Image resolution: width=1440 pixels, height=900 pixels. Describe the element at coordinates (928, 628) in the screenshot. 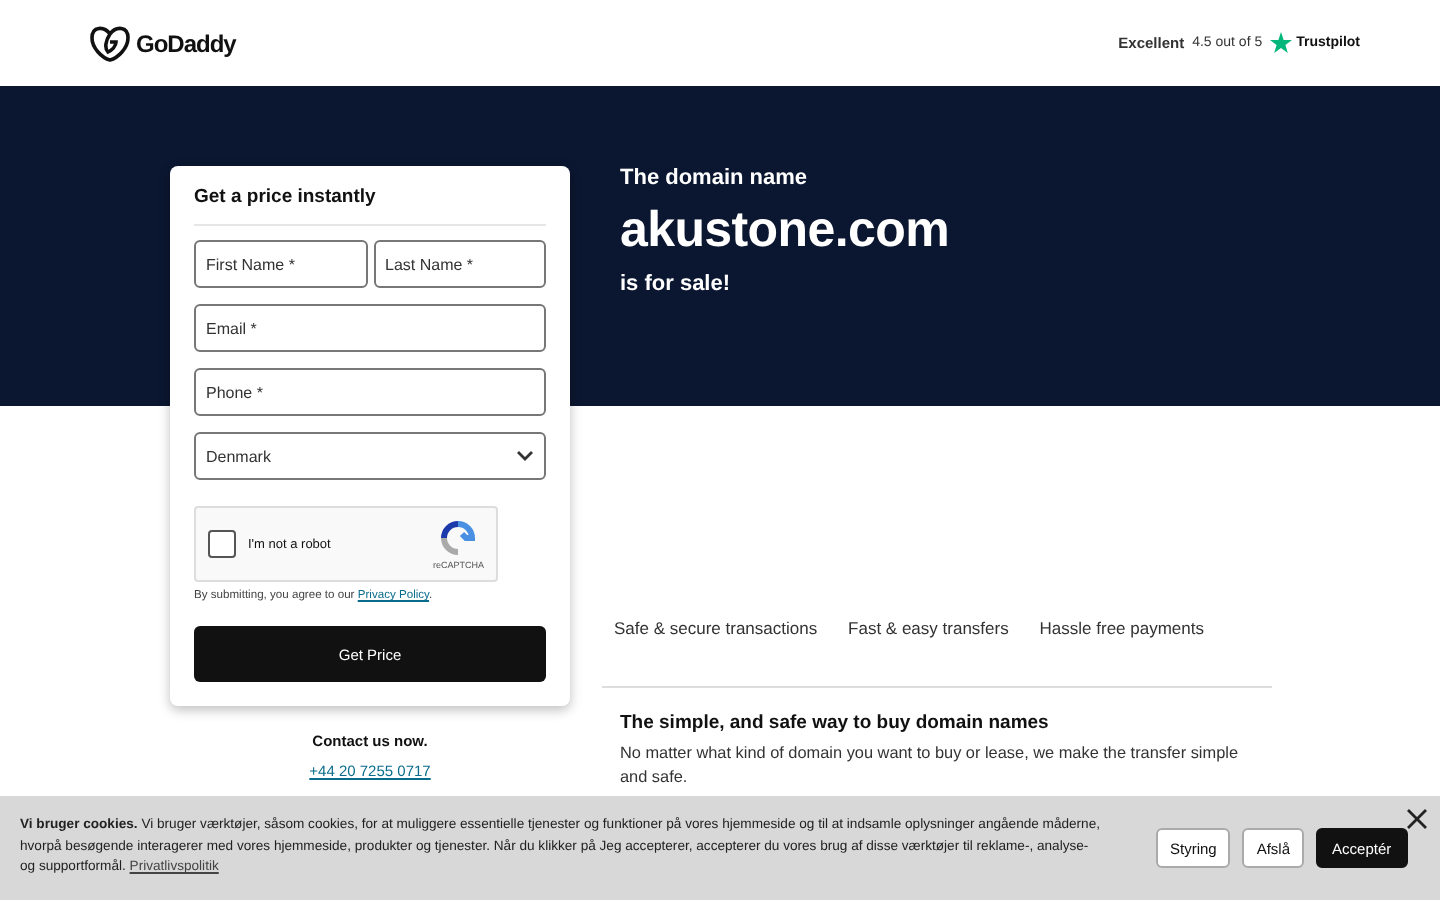

I see `feature-label: Fast & easy transfers` at that location.